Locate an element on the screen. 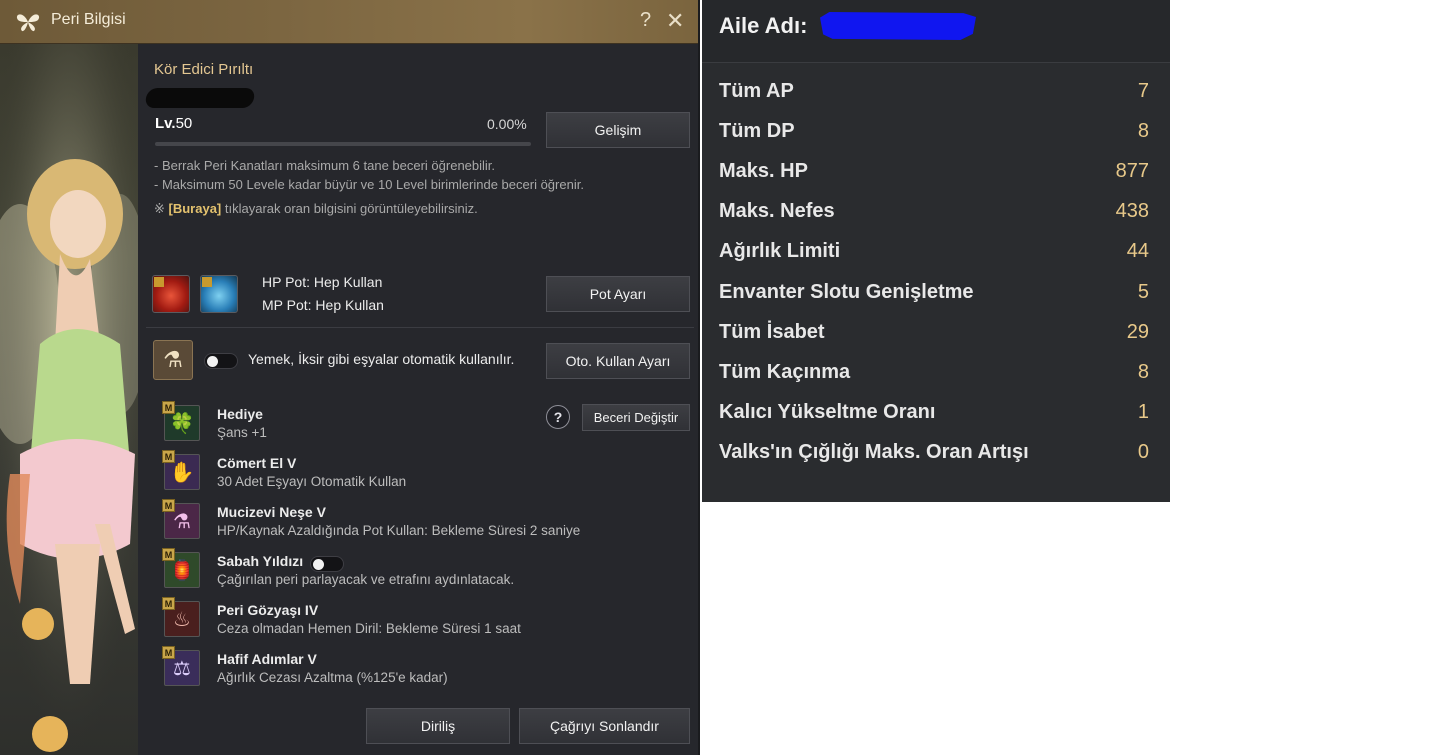 Image resolution: width=1434 pixels, height=755 pixels. stat-row: Maks. Nefes 438 is located at coordinates (934, 215).